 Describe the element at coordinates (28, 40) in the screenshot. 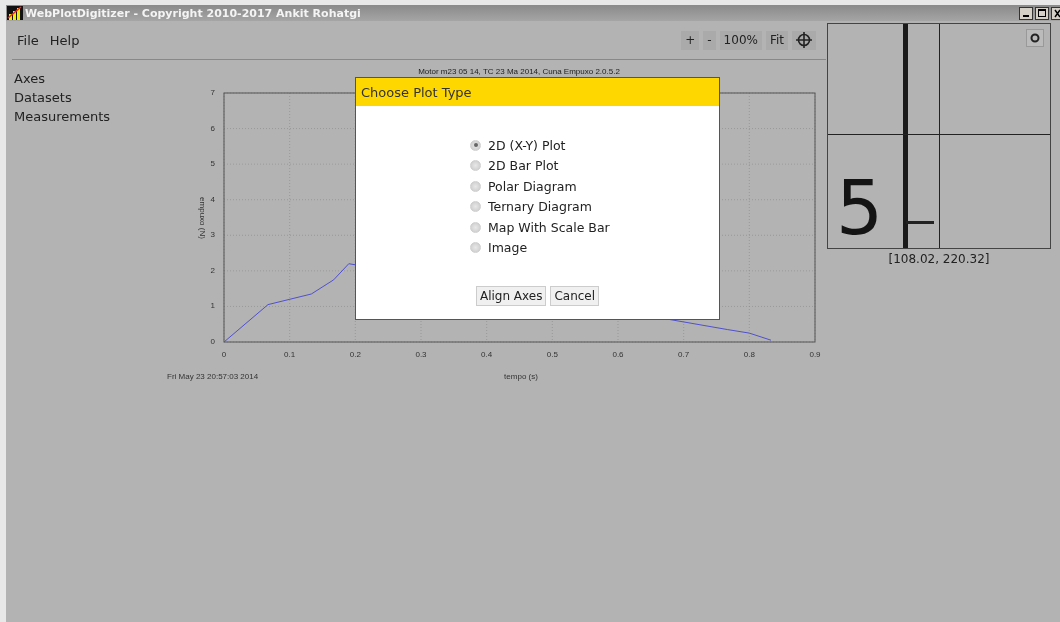

I see `menu-item: File` at that location.